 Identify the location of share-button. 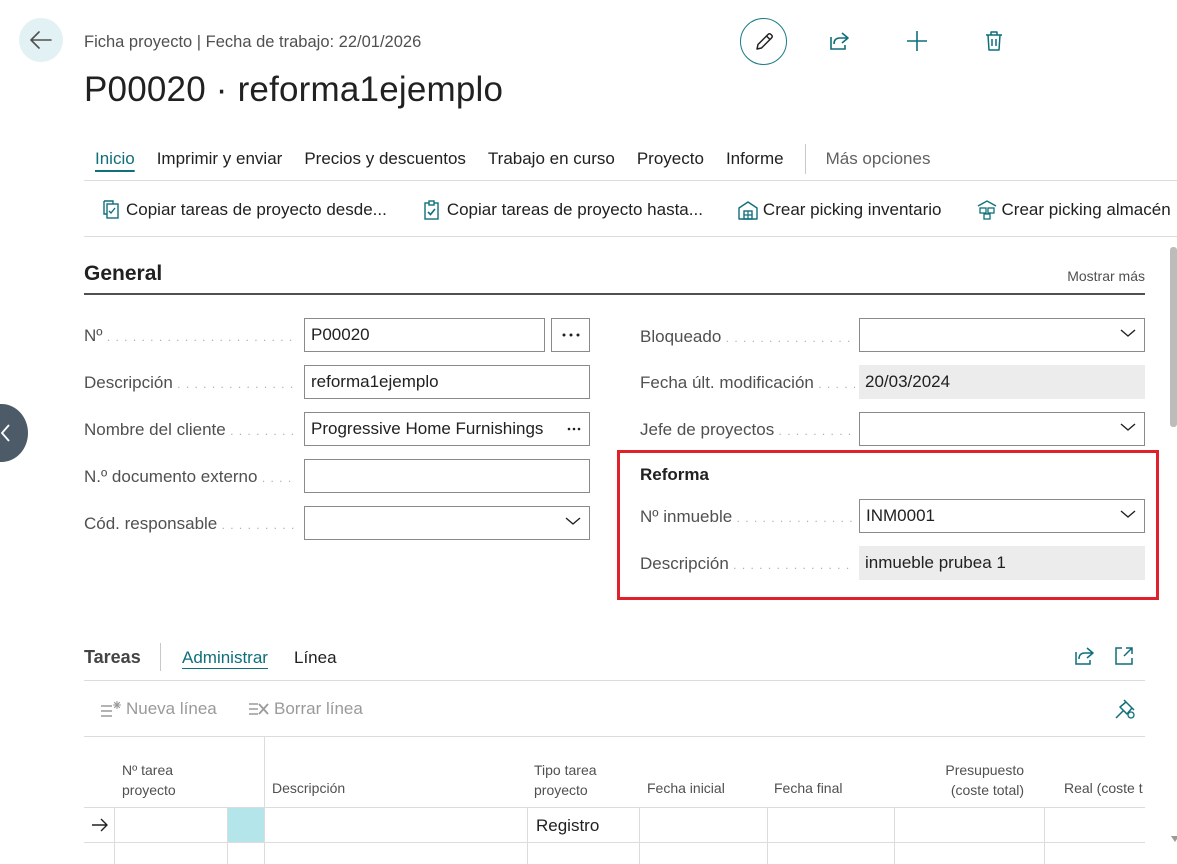
(839, 41).